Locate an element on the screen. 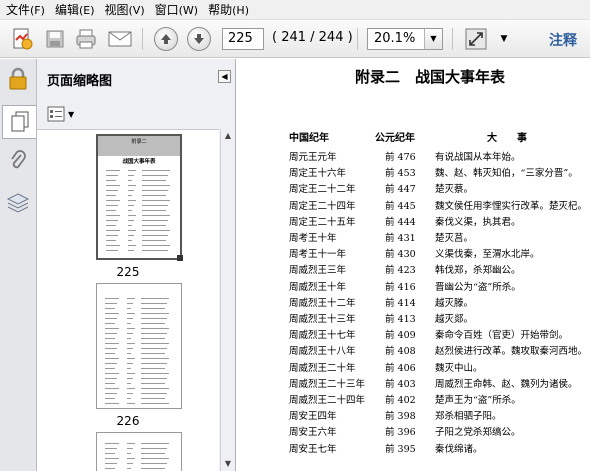 The image size is (590, 471). event-cell: 魏文侯任用李悝实行改革。楚灭杞。 is located at coordinates (511, 206).